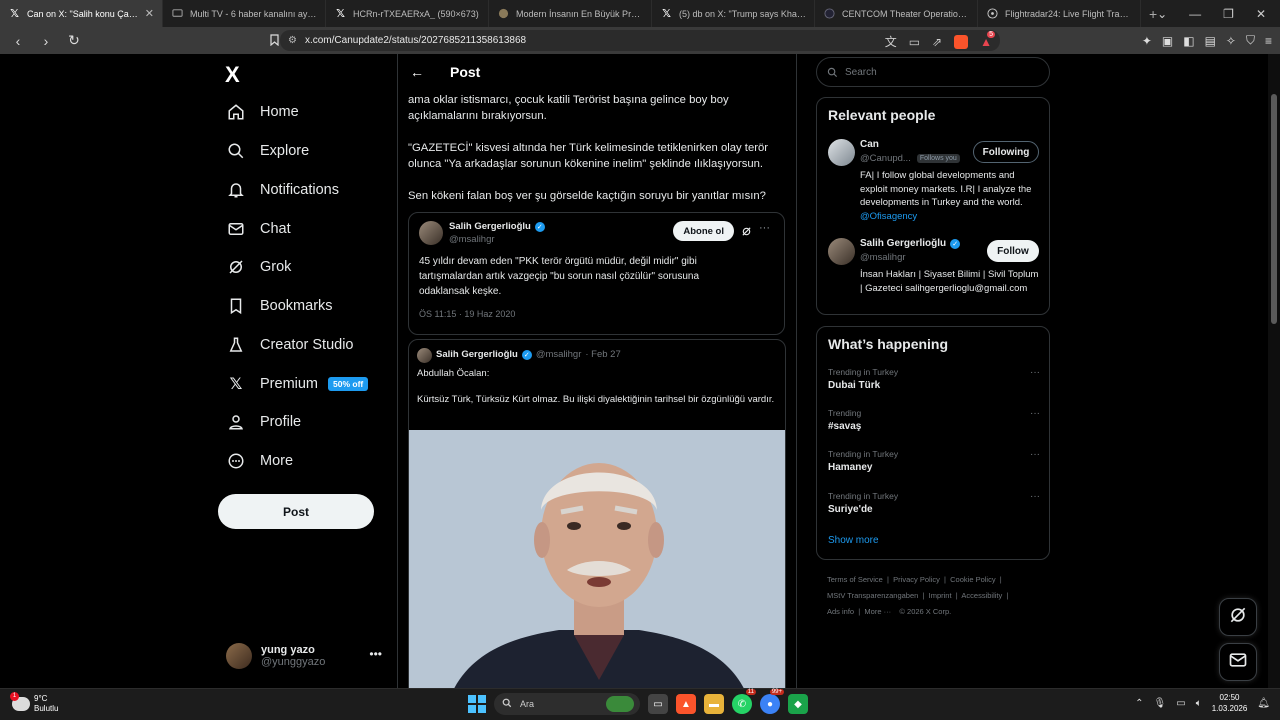 The height and width of the screenshot is (720, 1280). What do you see at coordinates (1238, 662) in the screenshot?
I see `messages-fab-button` at bounding box center [1238, 662].